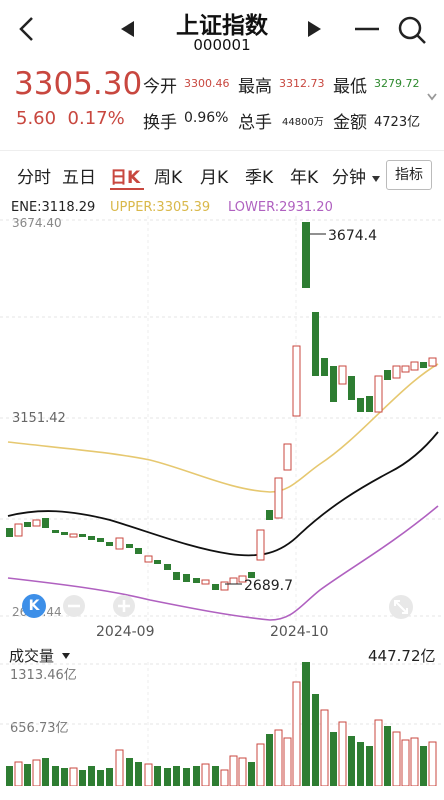  Describe the element at coordinates (302, 83) in the screenshot. I see `high-value: 3312.73` at that location.